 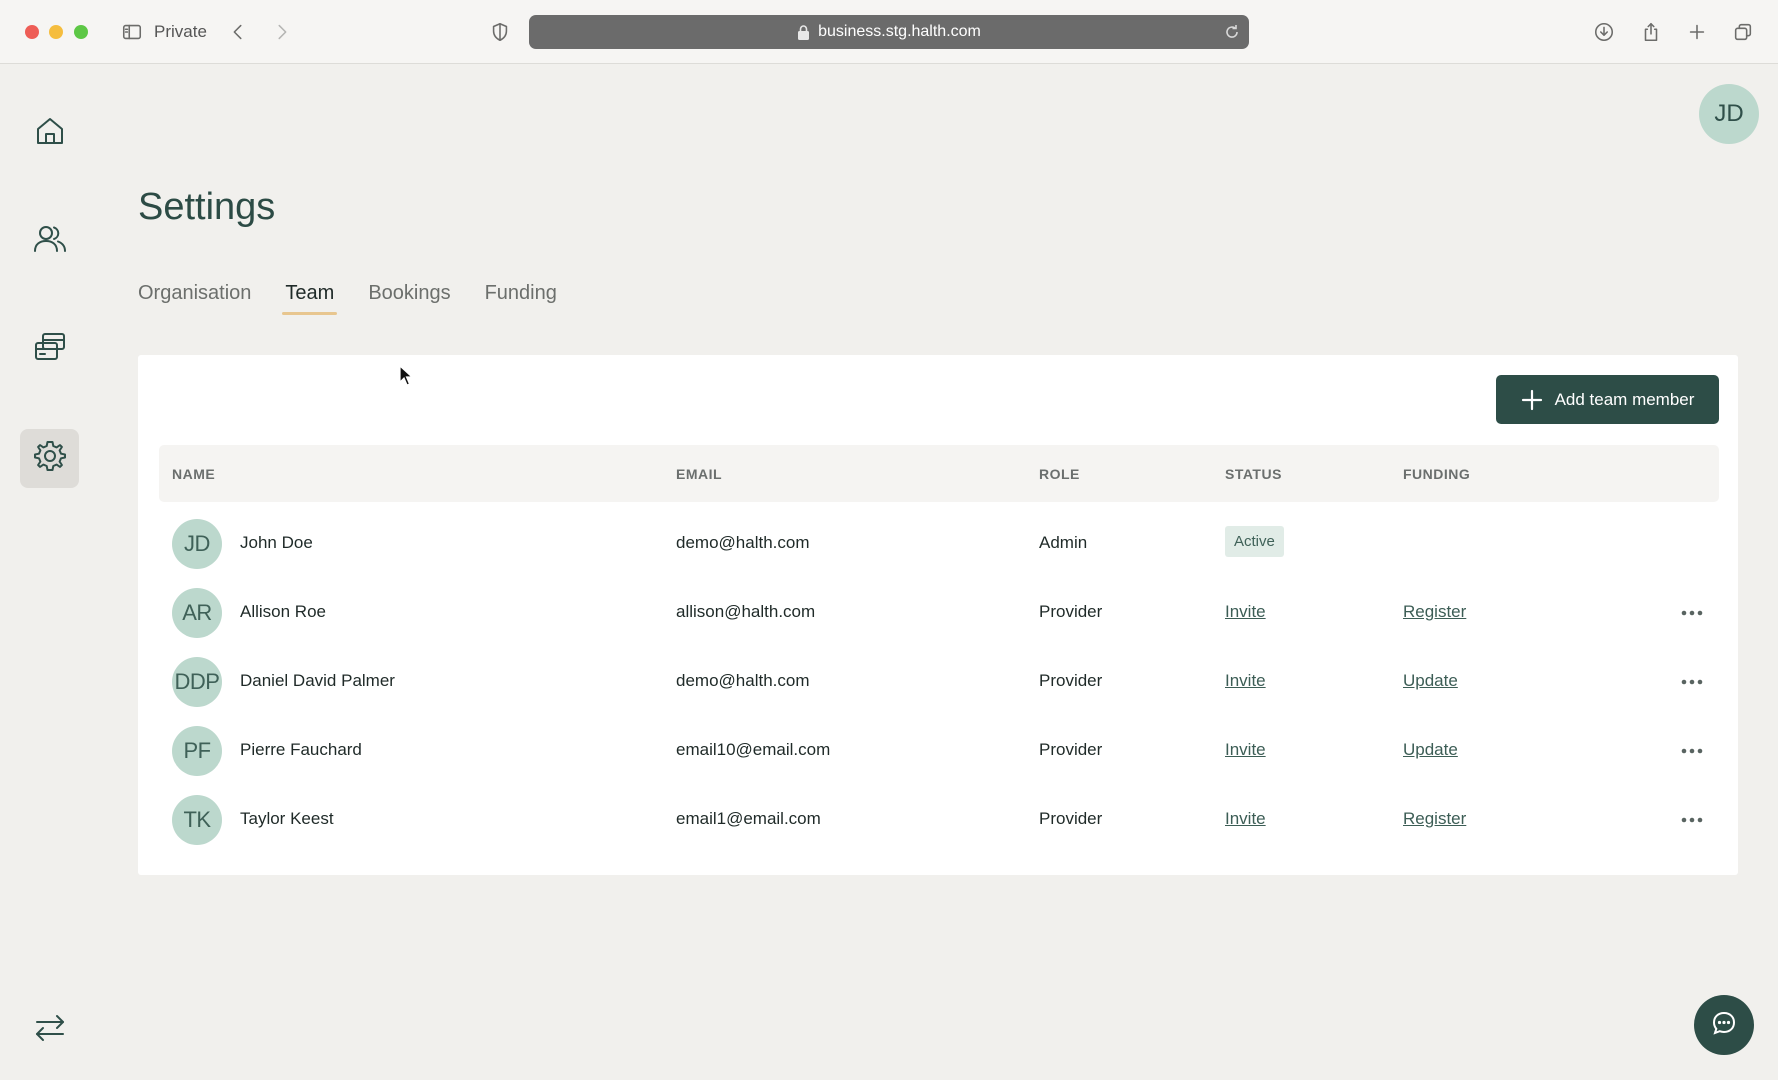 What do you see at coordinates (56, 32) in the screenshot?
I see `minimize-window-button` at bounding box center [56, 32].